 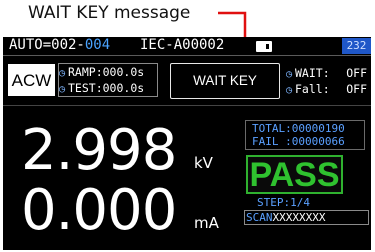 I want to click on current-reading: 0.000, so click(x=99, y=210).